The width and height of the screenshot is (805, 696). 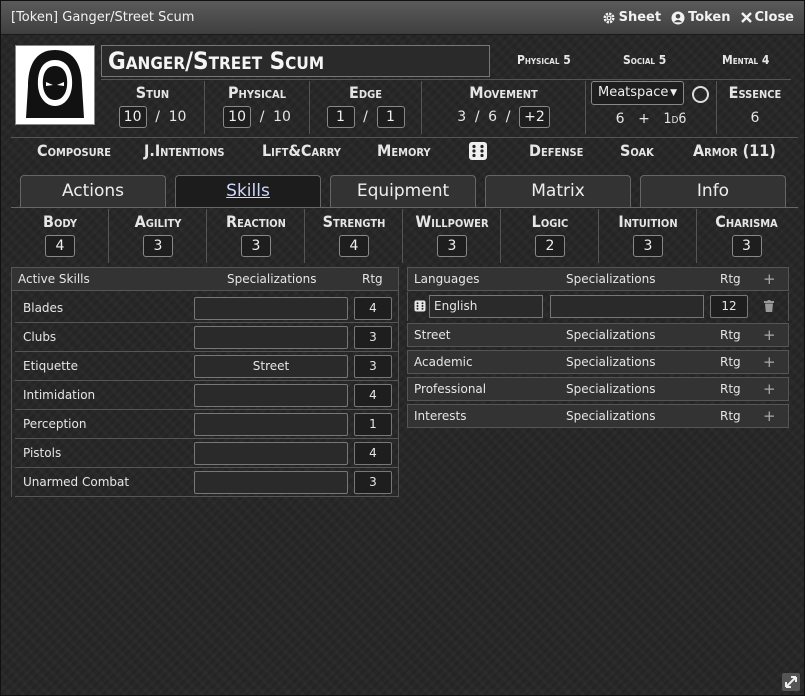 What do you see at coordinates (158, 221) in the screenshot?
I see `attribute-label: Agility` at bounding box center [158, 221].